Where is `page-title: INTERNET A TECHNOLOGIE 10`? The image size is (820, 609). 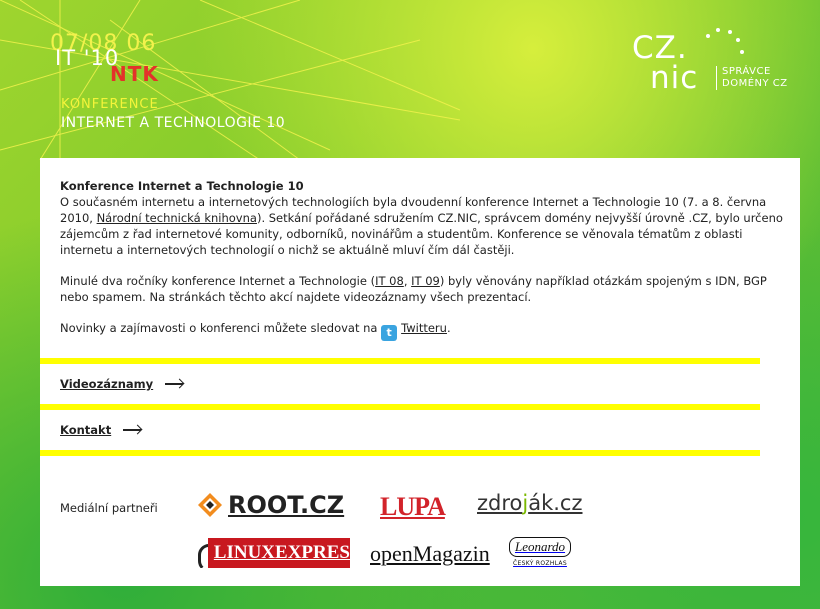 page-title: INTERNET A TECHNOLOGIE 10 is located at coordinates (173, 123).